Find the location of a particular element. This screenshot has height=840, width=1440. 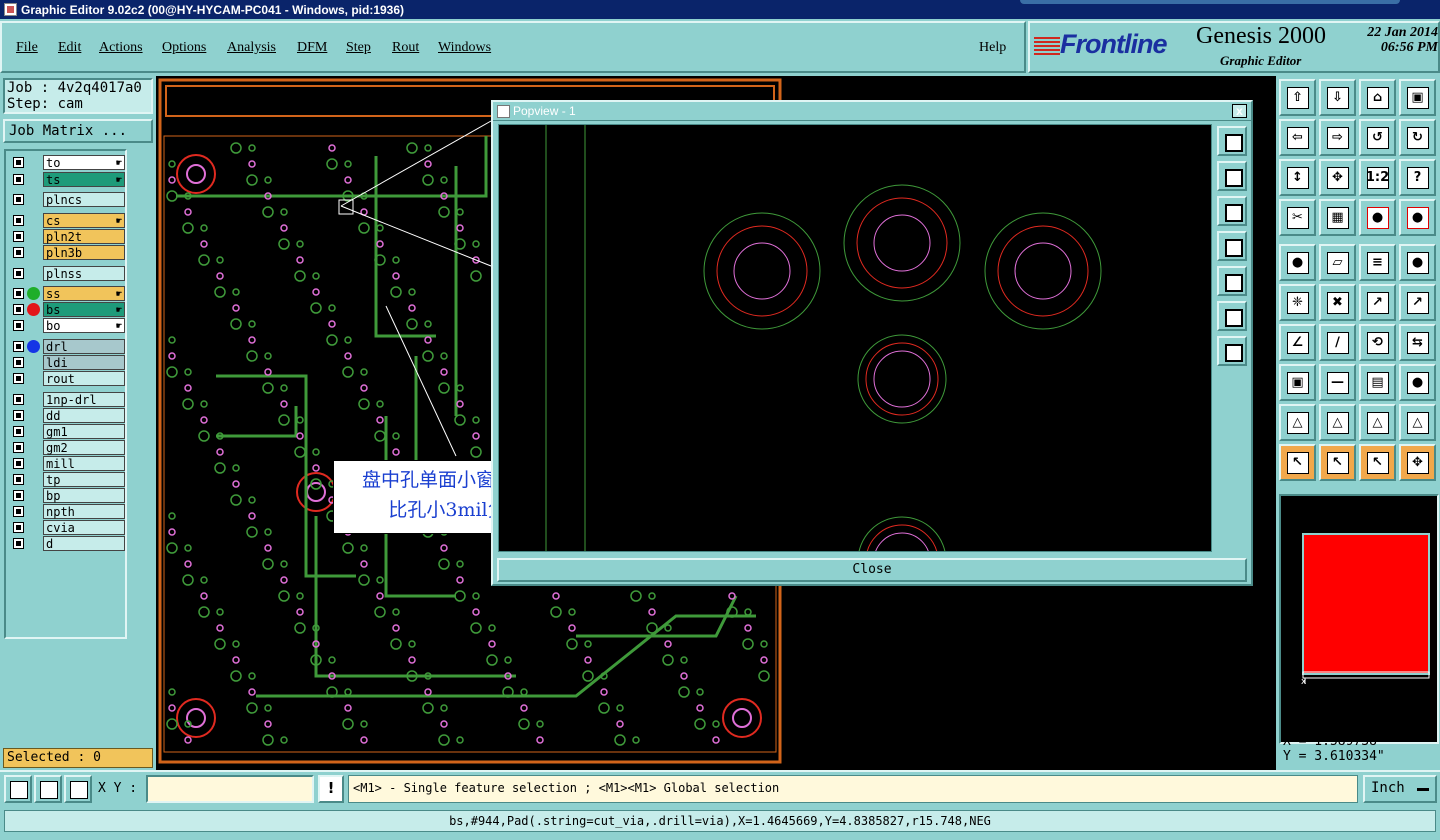

menu-actions: Actions is located at coordinates (121, 48).